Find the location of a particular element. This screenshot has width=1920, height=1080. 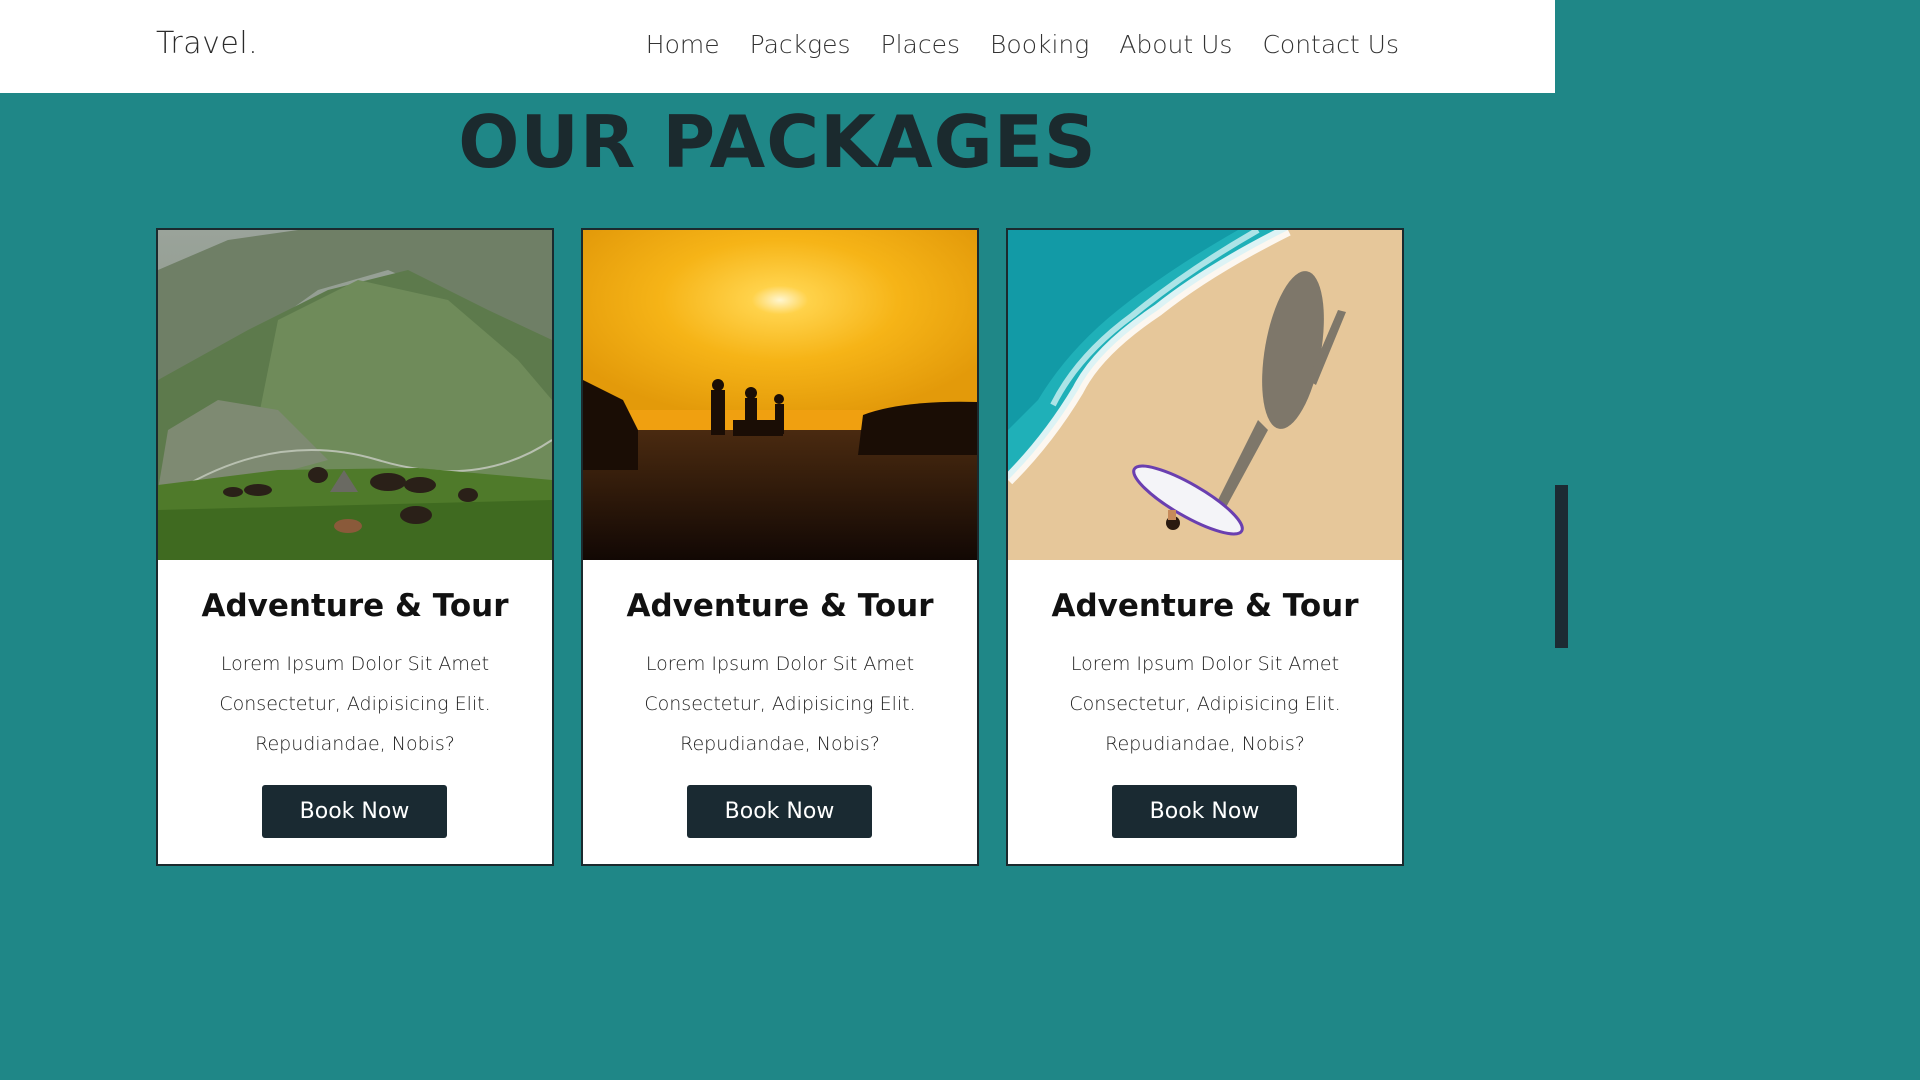

beach-surfer-image is located at coordinates (1205, 395).